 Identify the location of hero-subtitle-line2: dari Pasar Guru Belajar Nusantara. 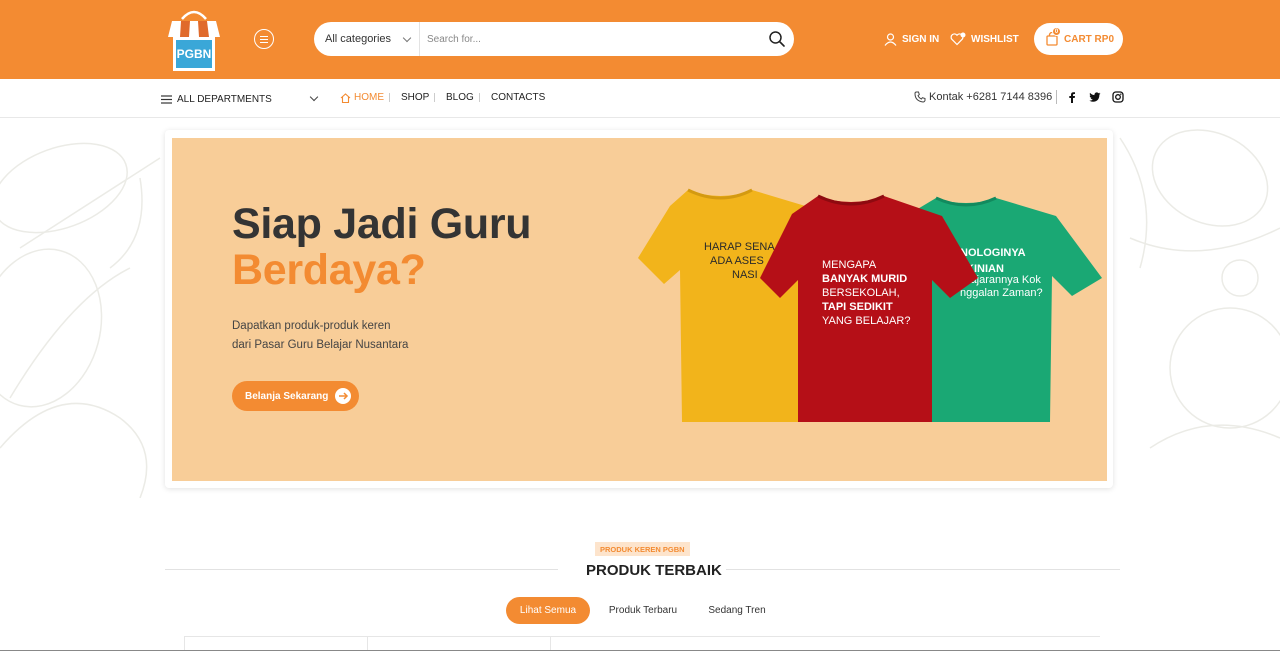
(320, 345).